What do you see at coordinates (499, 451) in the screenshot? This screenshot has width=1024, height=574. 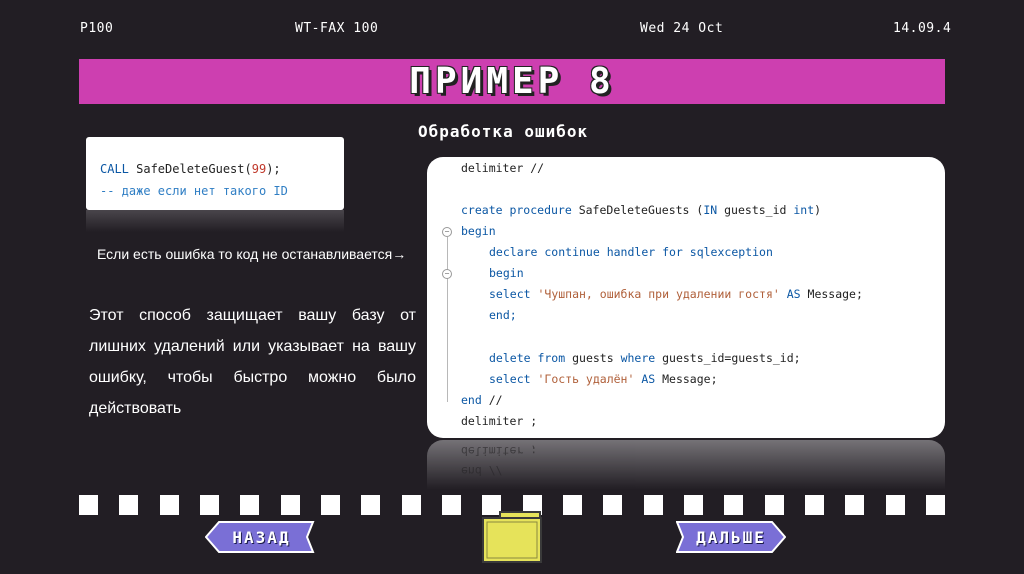 I see `reflection-line: delimiter ;` at bounding box center [499, 451].